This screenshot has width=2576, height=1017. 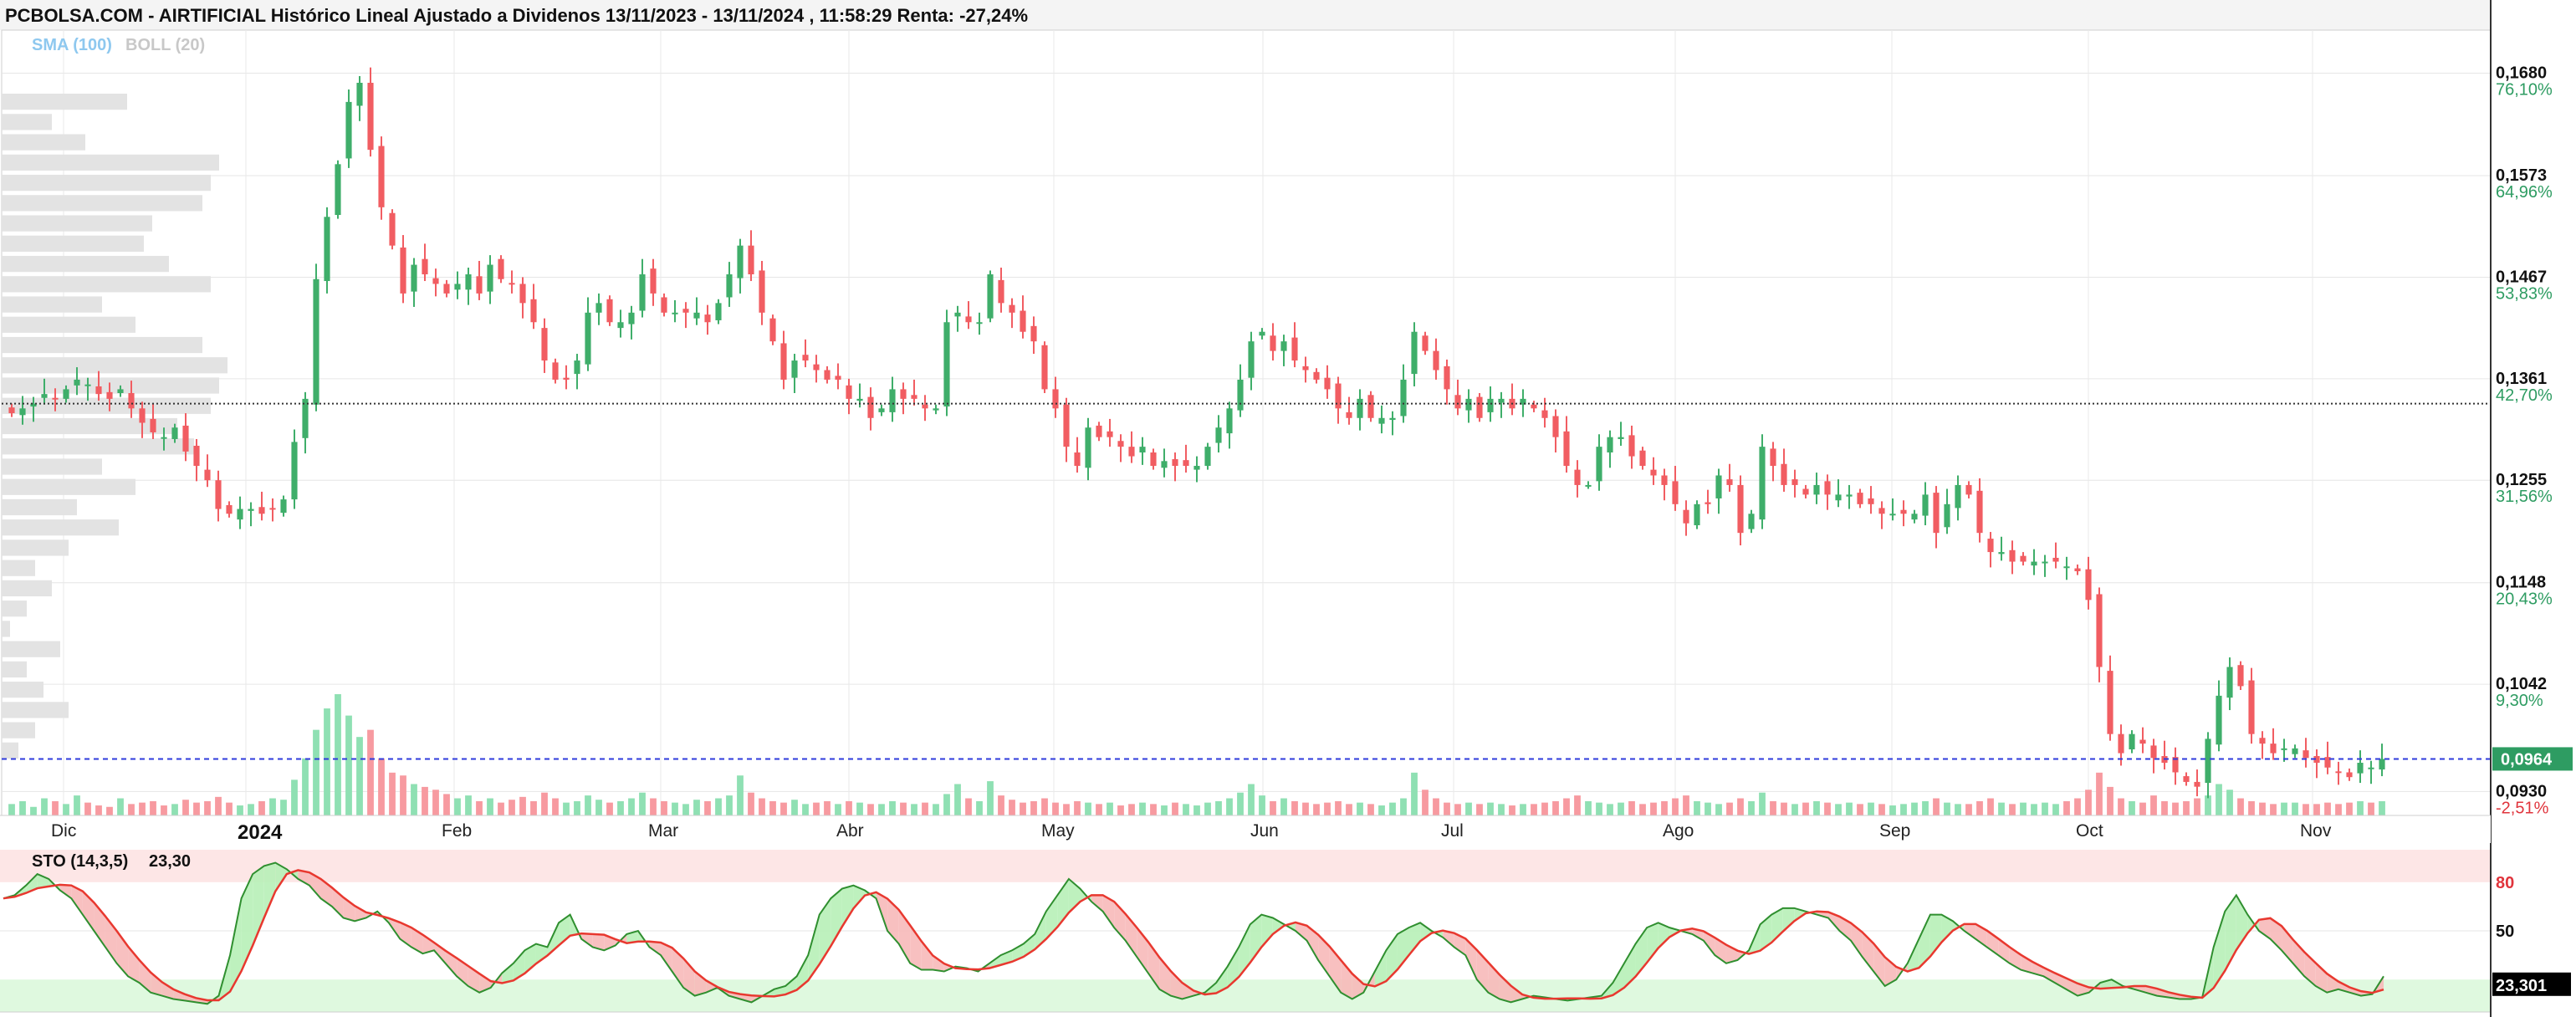 What do you see at coordinates (2524, 91) in the screenshot?
I see `y-tick-percent: 76,10%` at bounding box center [2524, 91].